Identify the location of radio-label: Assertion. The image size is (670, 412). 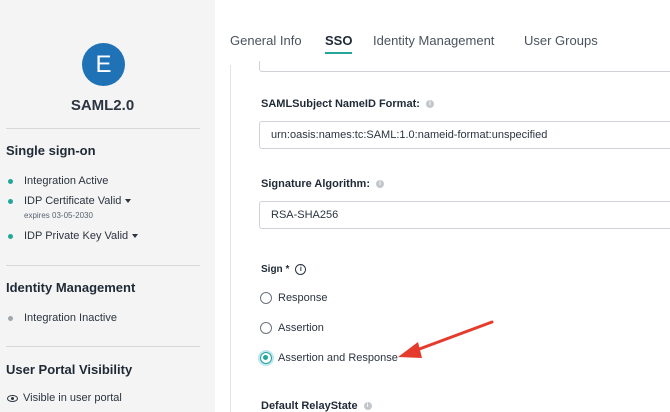
(301, 328).